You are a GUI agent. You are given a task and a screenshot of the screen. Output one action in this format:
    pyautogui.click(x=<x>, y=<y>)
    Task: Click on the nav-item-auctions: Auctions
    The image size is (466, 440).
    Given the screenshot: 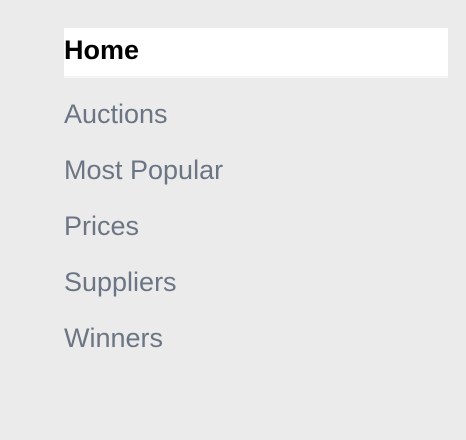 What is the action you would take?
    pyautogui.click(x=256, y=114)
    